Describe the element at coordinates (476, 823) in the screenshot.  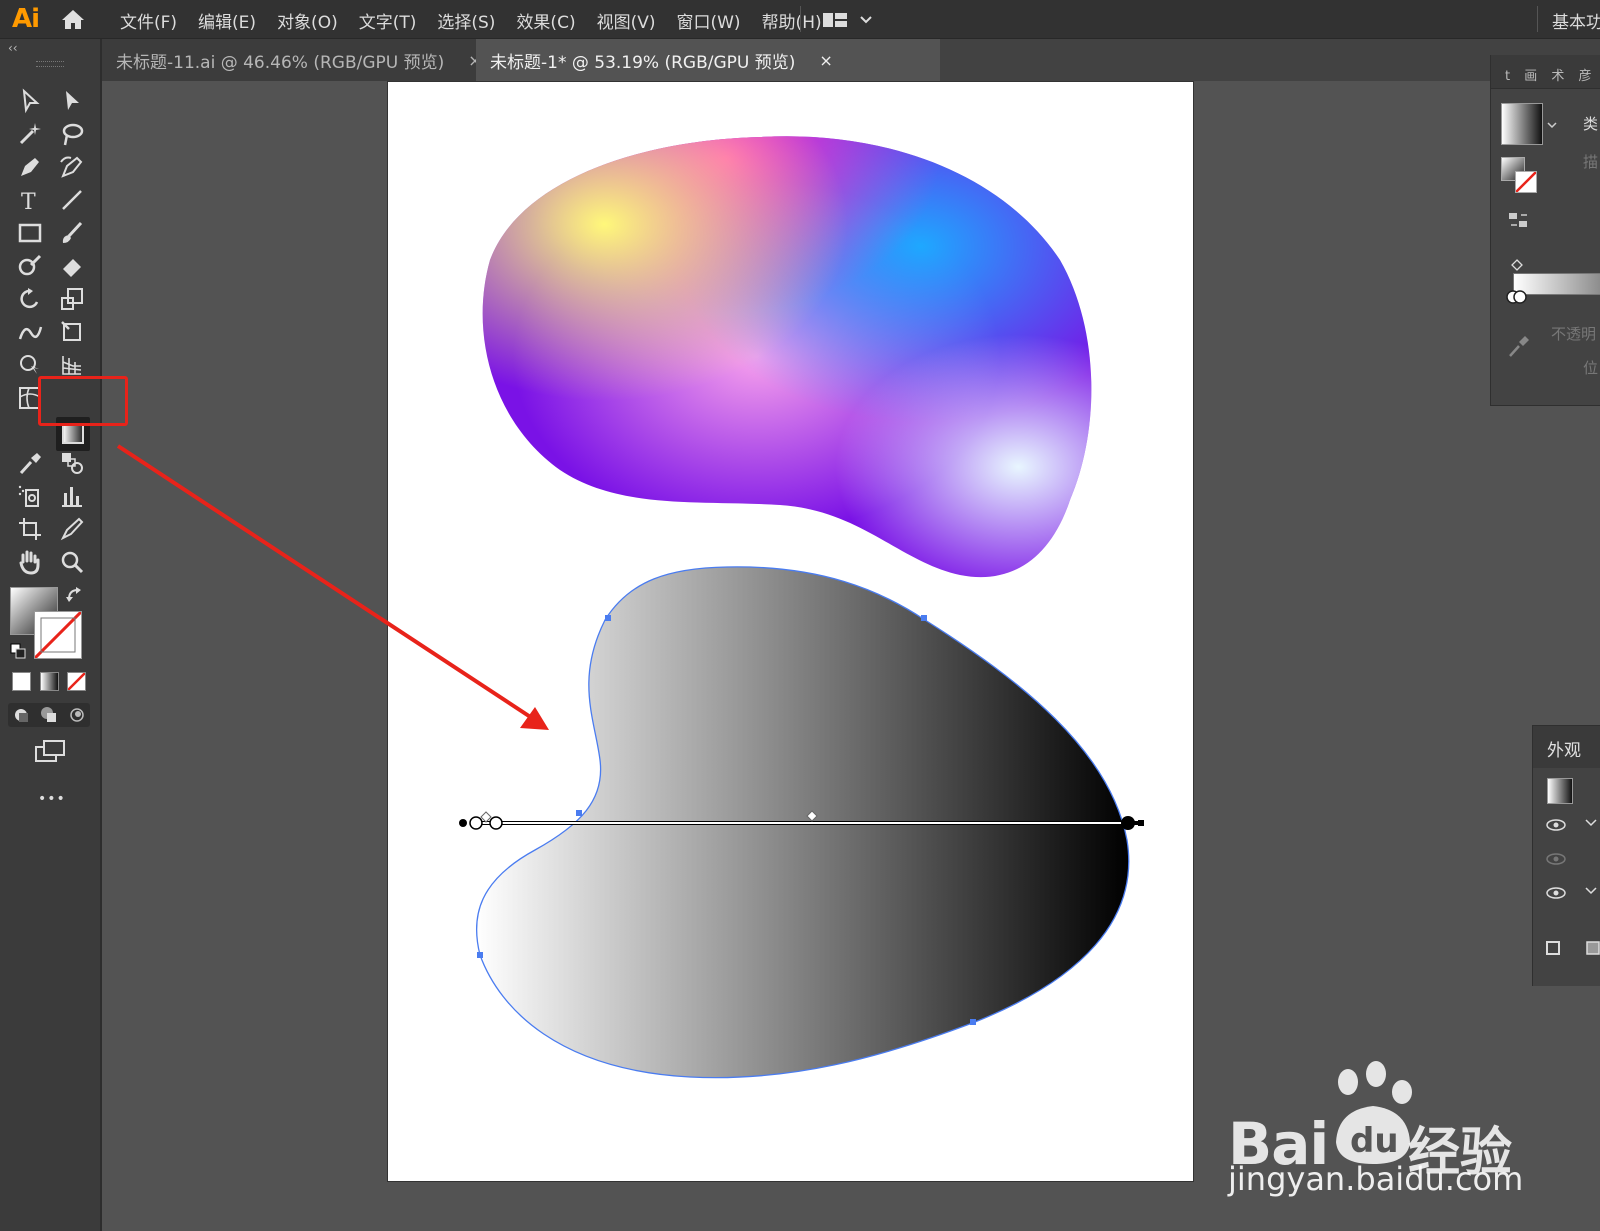
I see `gradient-start-stop` at that location.